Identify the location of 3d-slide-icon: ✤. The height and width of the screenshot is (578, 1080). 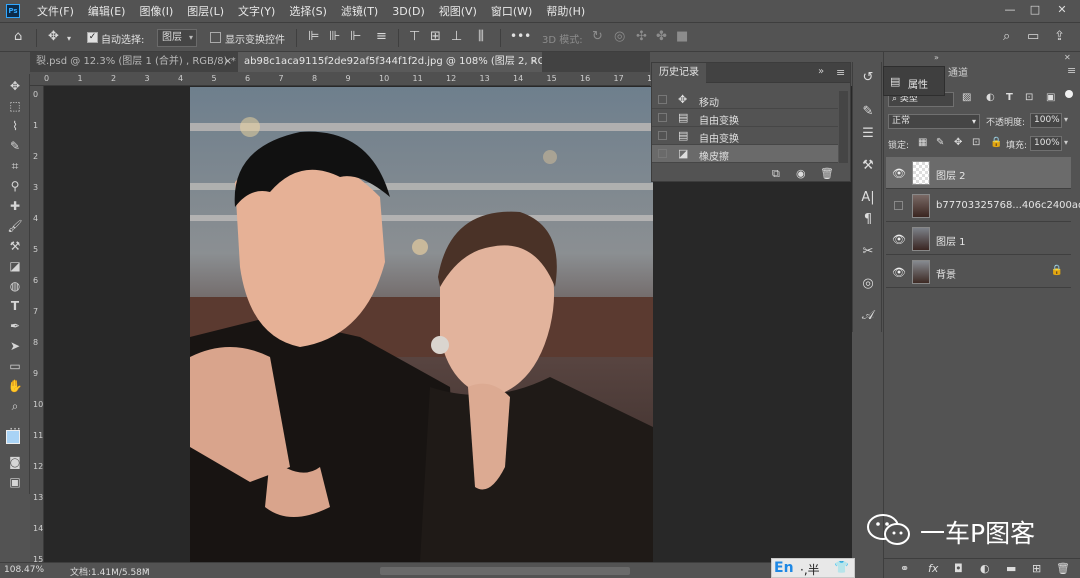
(661, 37).